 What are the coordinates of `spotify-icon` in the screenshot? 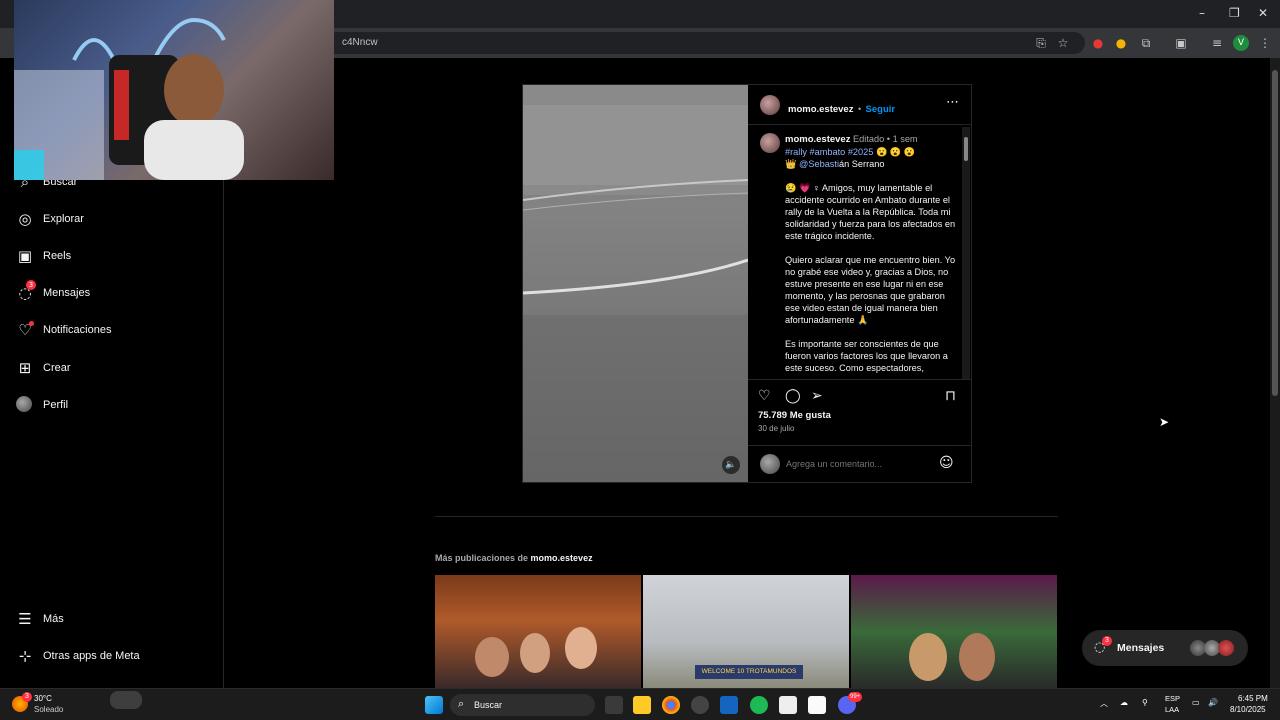 It's located at (759, 705).